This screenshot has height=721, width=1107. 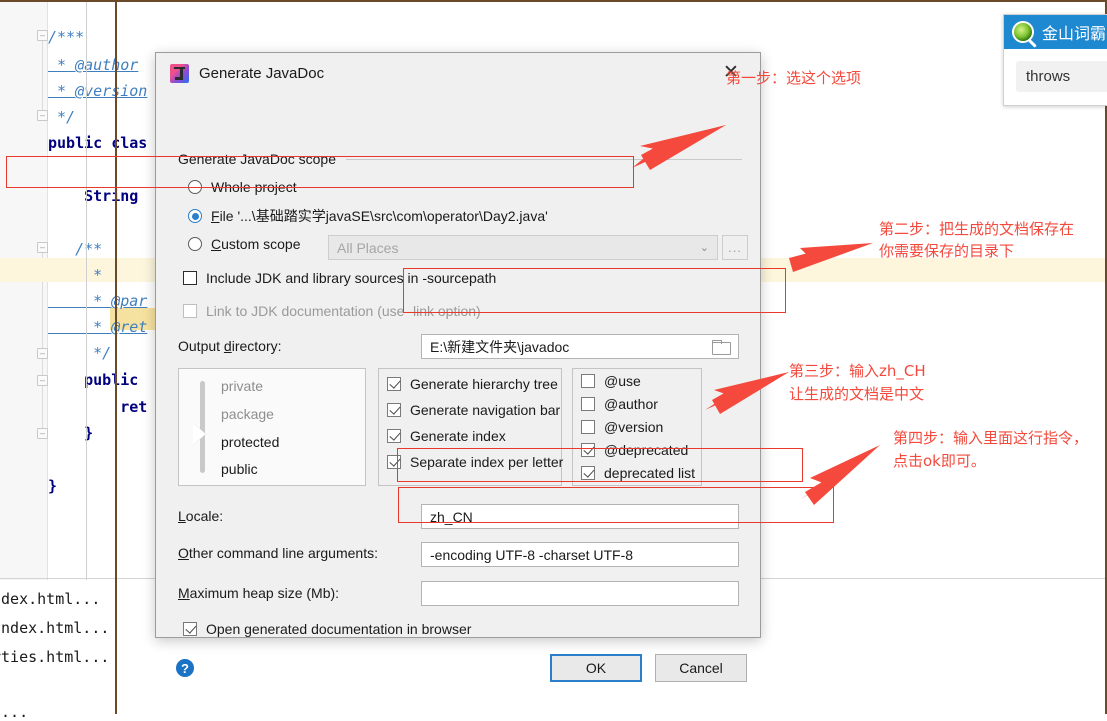 What do you see at coordinates (1061, 76) in the screenshot?
I see `dictionary-query: throws` at bounding box center [1061, 76].